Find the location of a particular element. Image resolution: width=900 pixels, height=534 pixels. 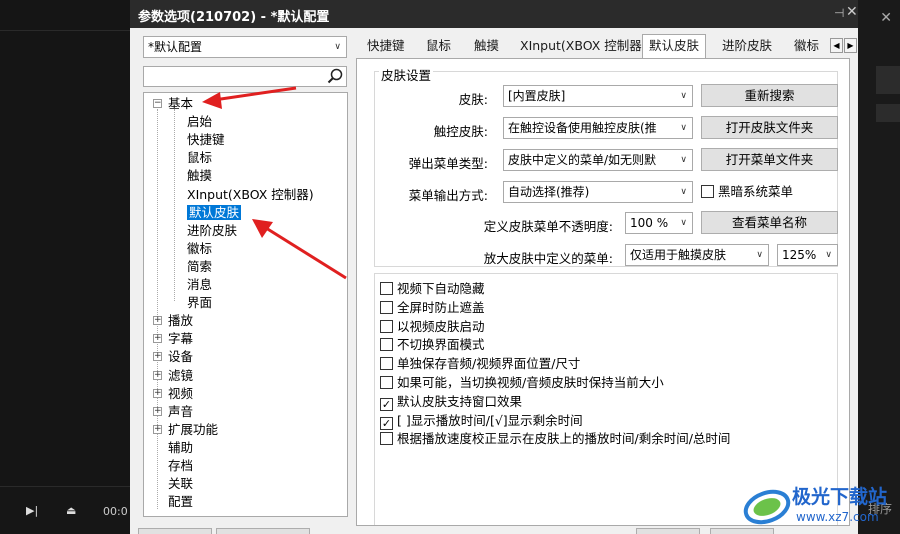

tree-item-label: 基本 is located at coordinates (181, 103).